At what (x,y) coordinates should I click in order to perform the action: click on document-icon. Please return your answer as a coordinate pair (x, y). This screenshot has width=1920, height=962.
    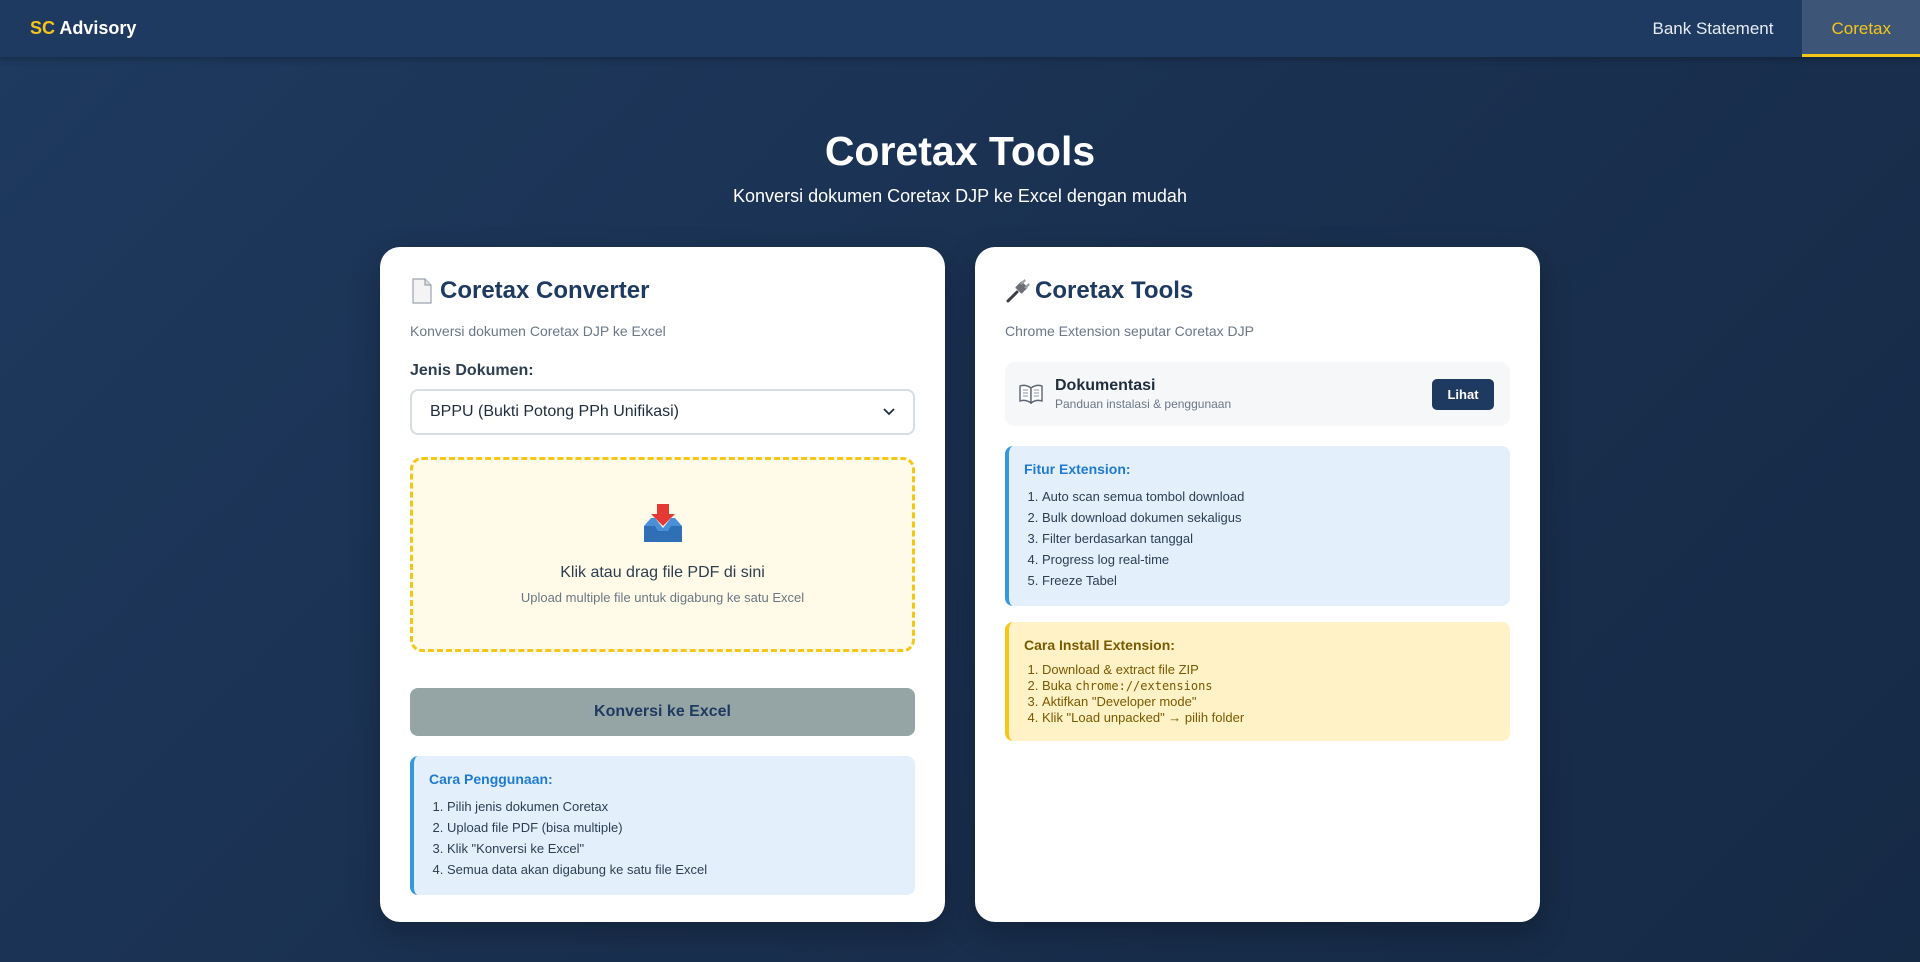
    Looking at the image, I should click on (422, 291).